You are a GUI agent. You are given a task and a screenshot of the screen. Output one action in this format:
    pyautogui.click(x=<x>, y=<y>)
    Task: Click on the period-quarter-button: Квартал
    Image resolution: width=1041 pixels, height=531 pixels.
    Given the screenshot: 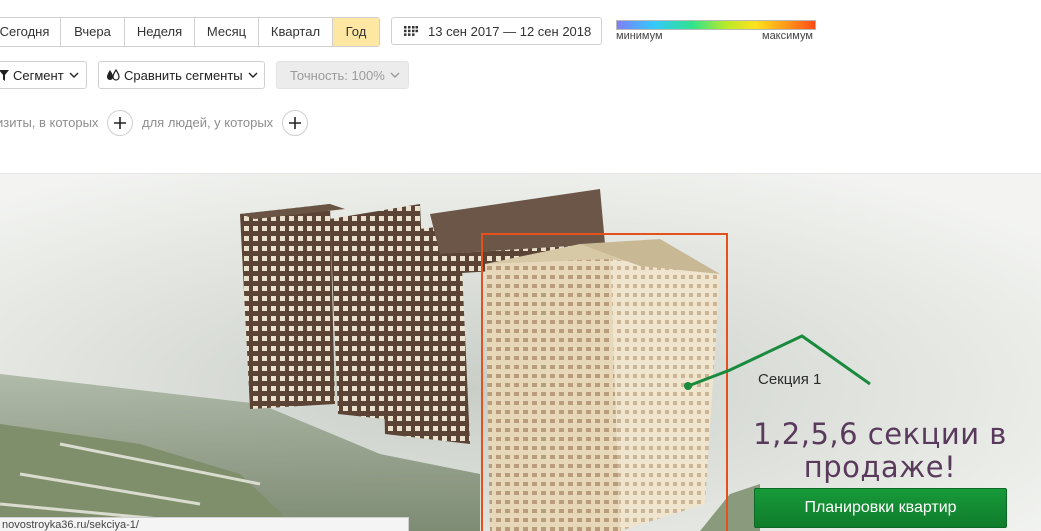 What is the action you would take?
    pyautogui.click(x=296, y=32)
    